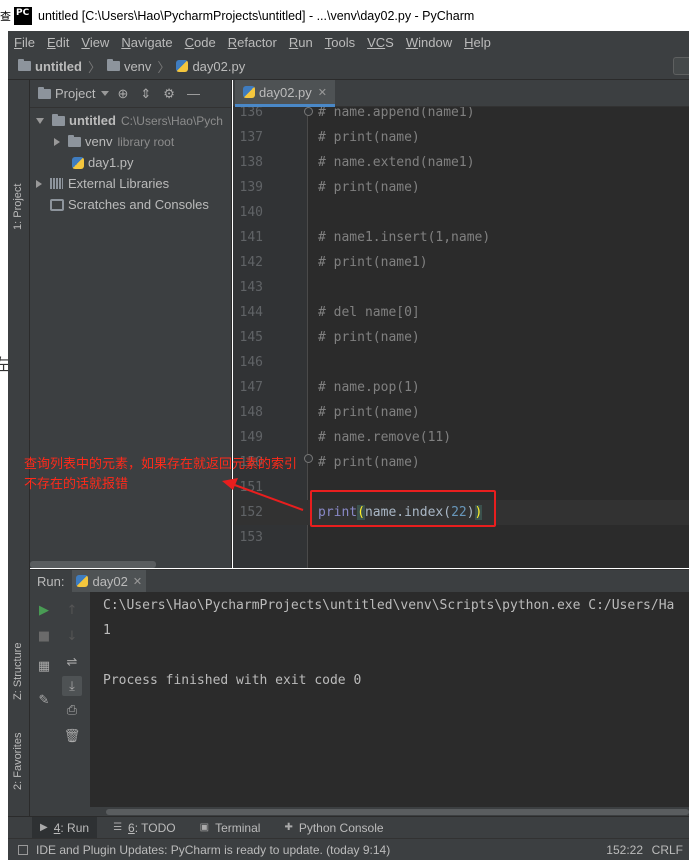 This screenshot has height=866, width=689. I want to click on line-number: 149, so click(251, 437).